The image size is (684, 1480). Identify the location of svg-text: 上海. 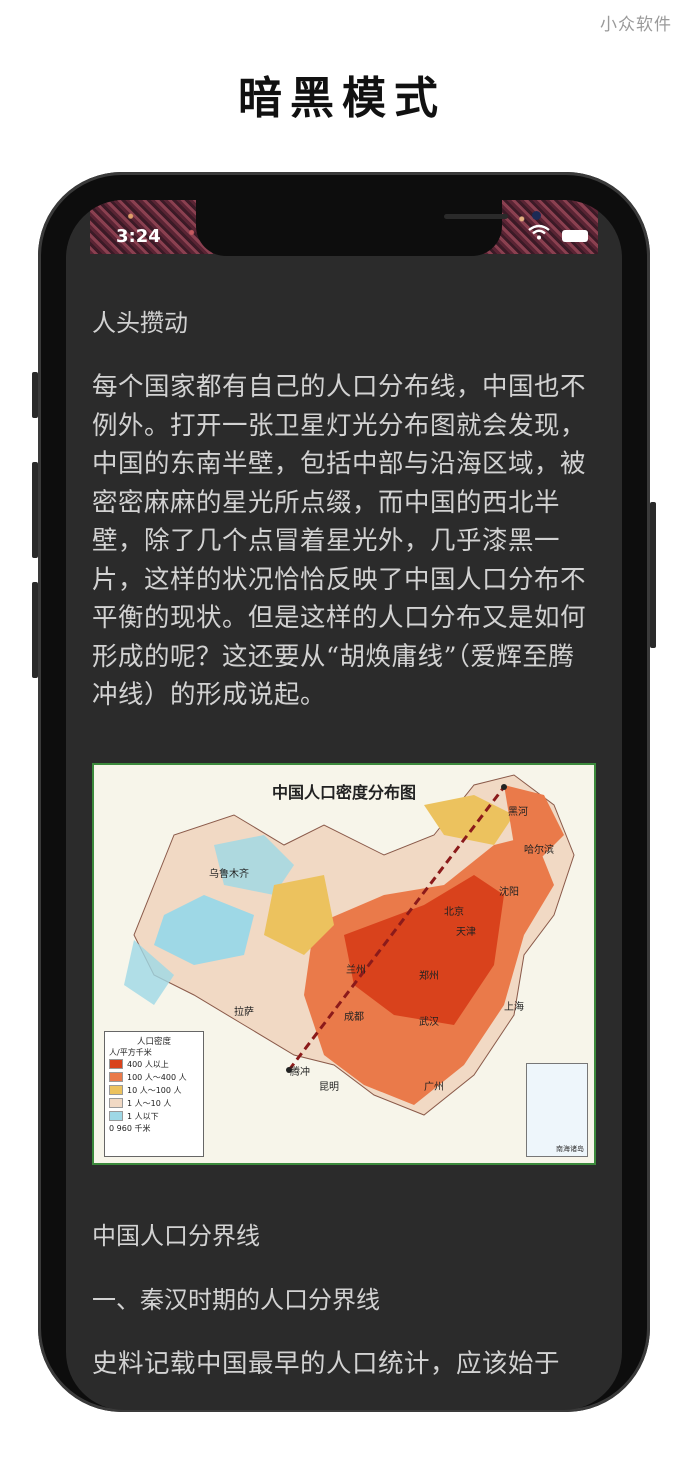
(514, 1006).